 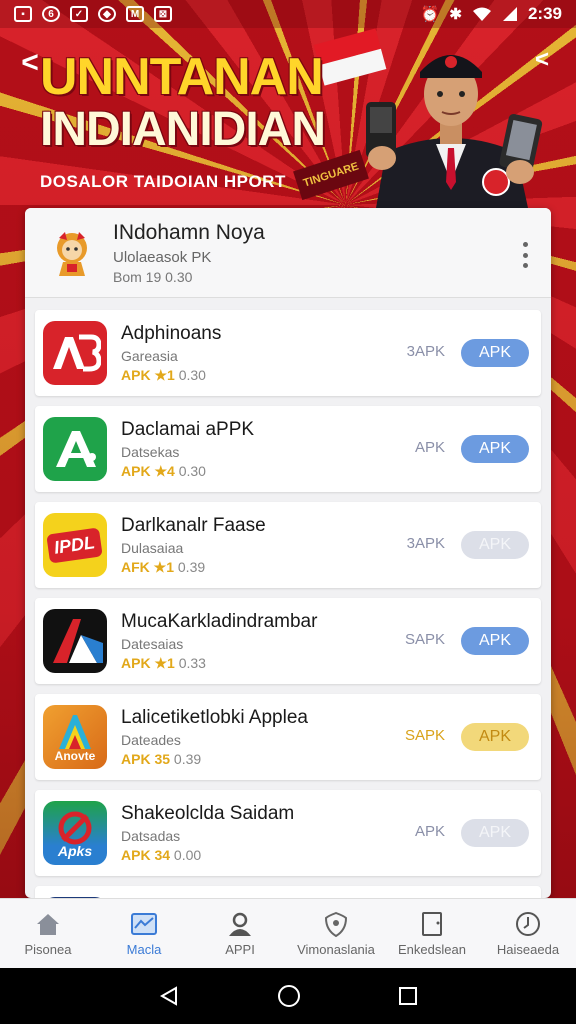 I want to click on recents-square-icon, so click(x=408, y=996).